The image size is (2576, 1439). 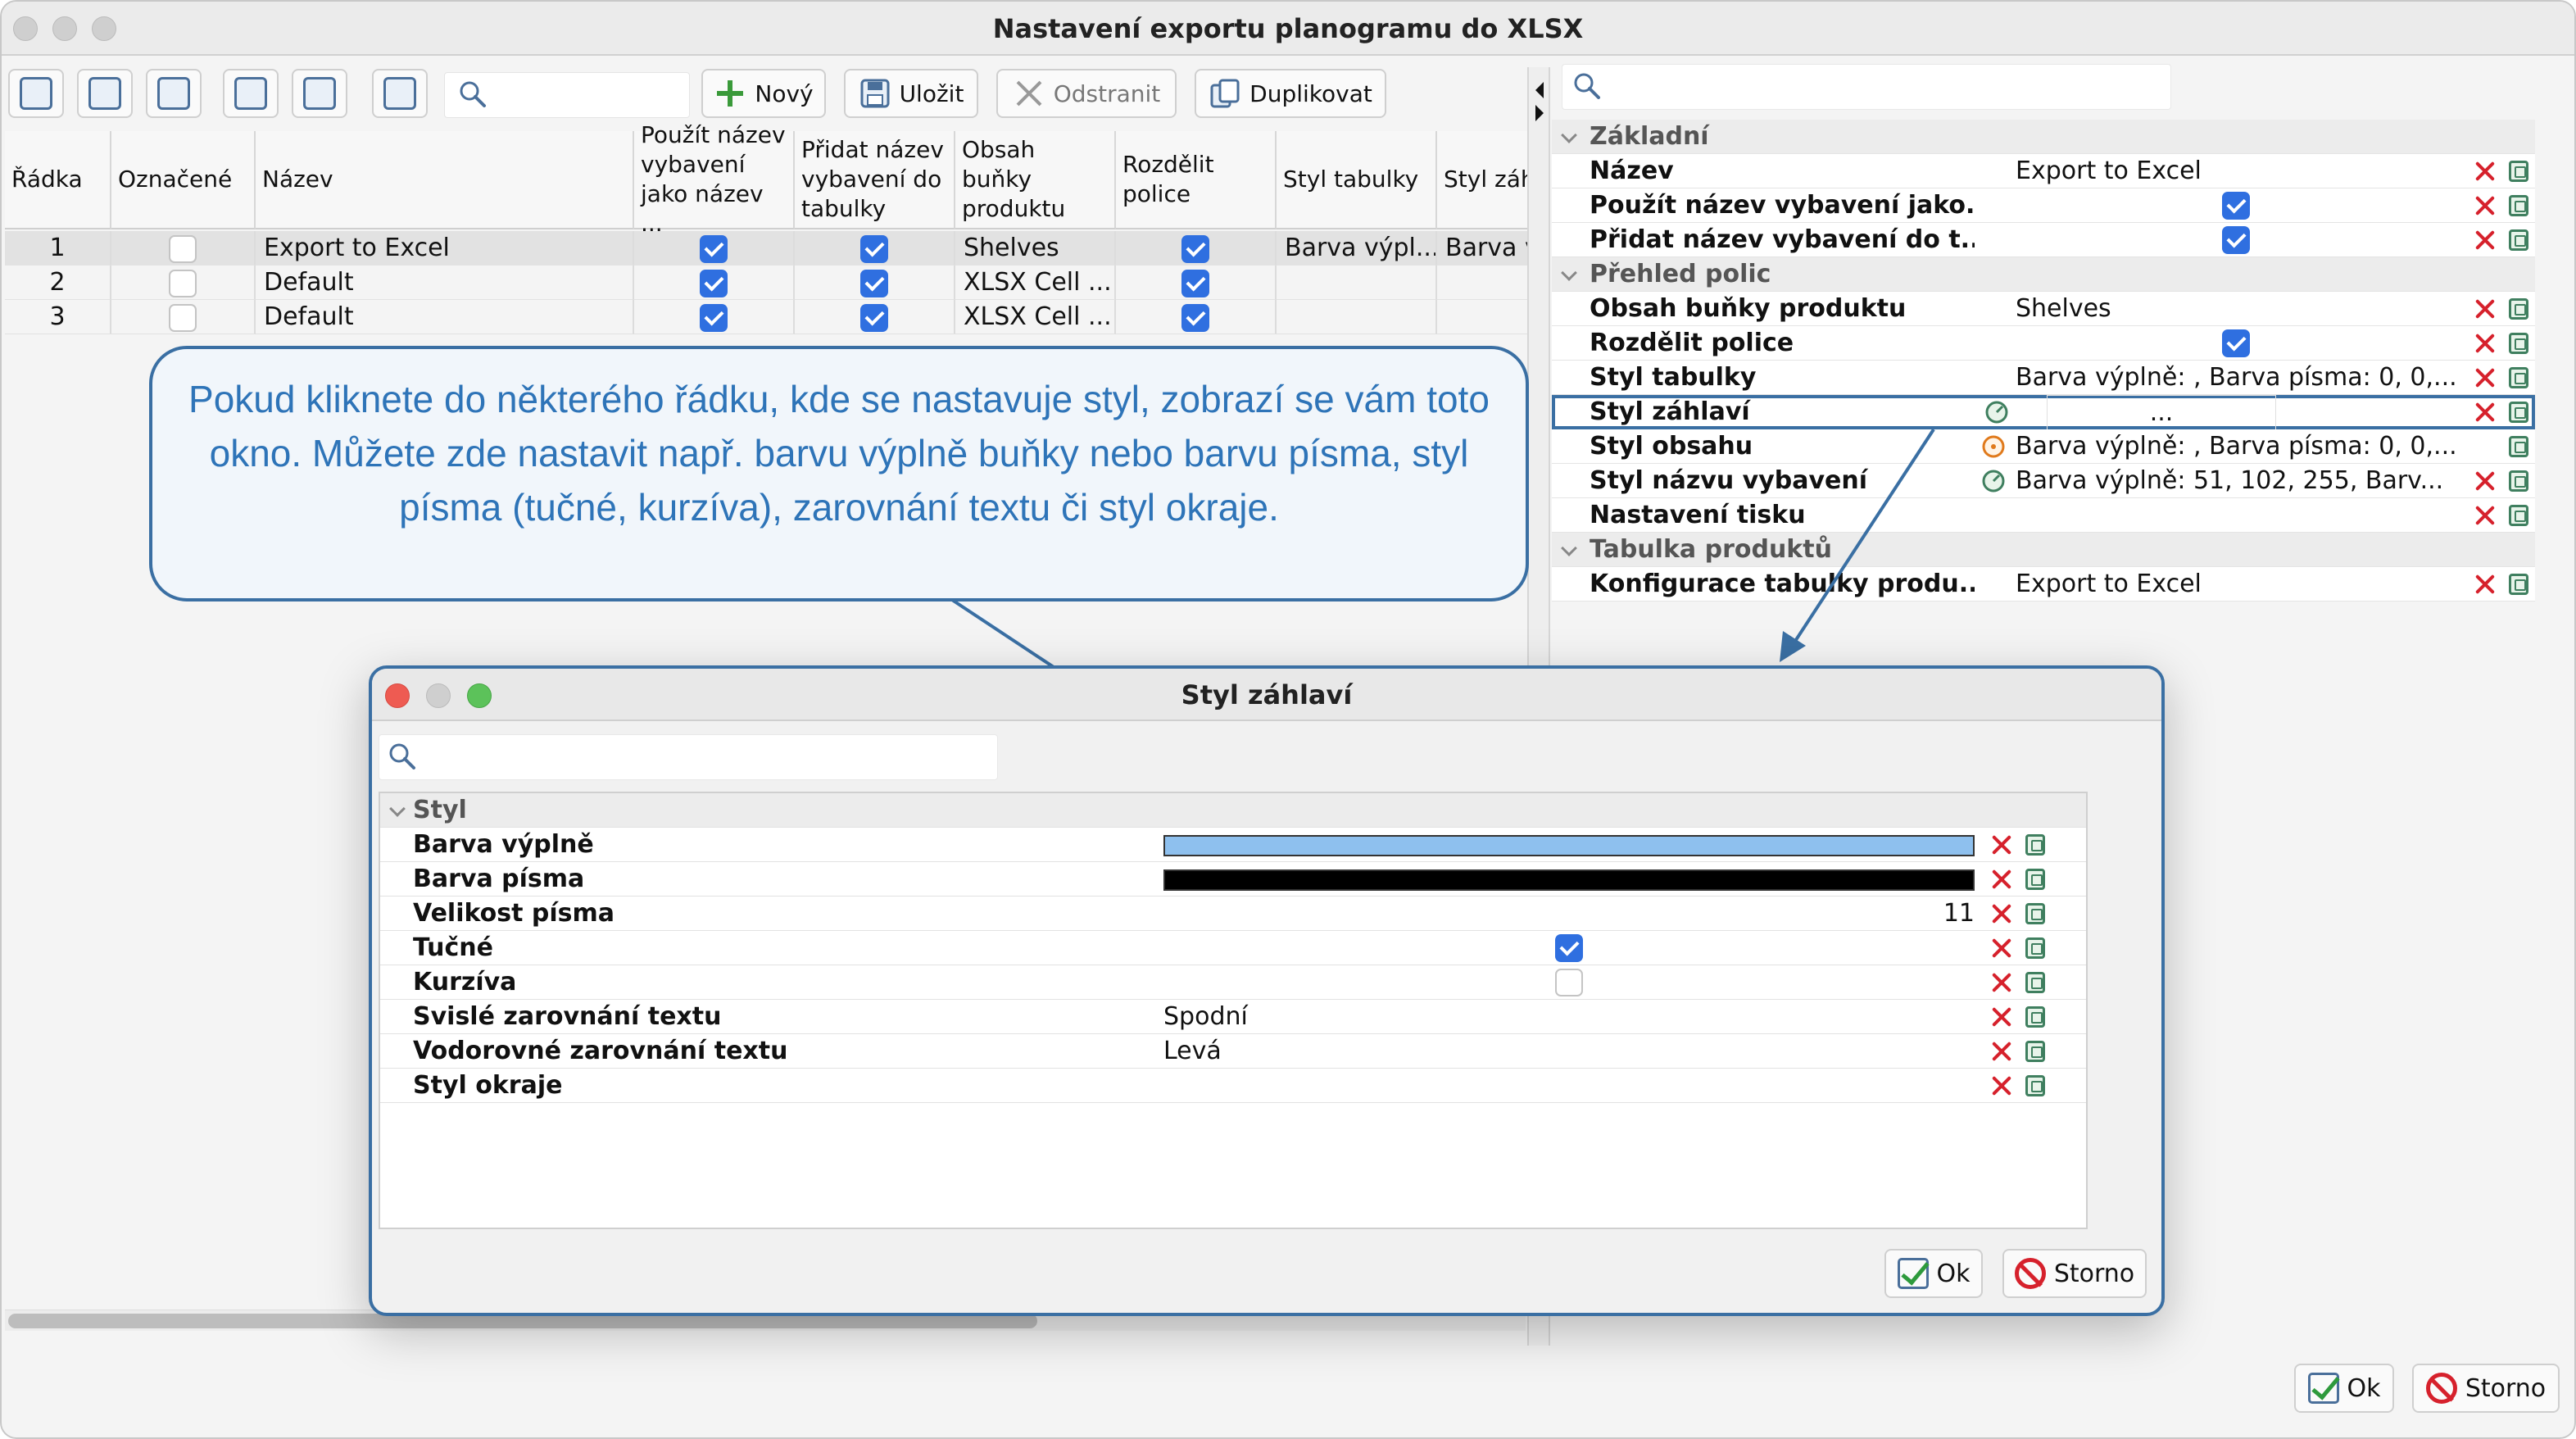 What do you see at coordinates (2043, 343) in the screenshot?
I see `property-row: Rozdělit police` at bounding box center [2043, 343].